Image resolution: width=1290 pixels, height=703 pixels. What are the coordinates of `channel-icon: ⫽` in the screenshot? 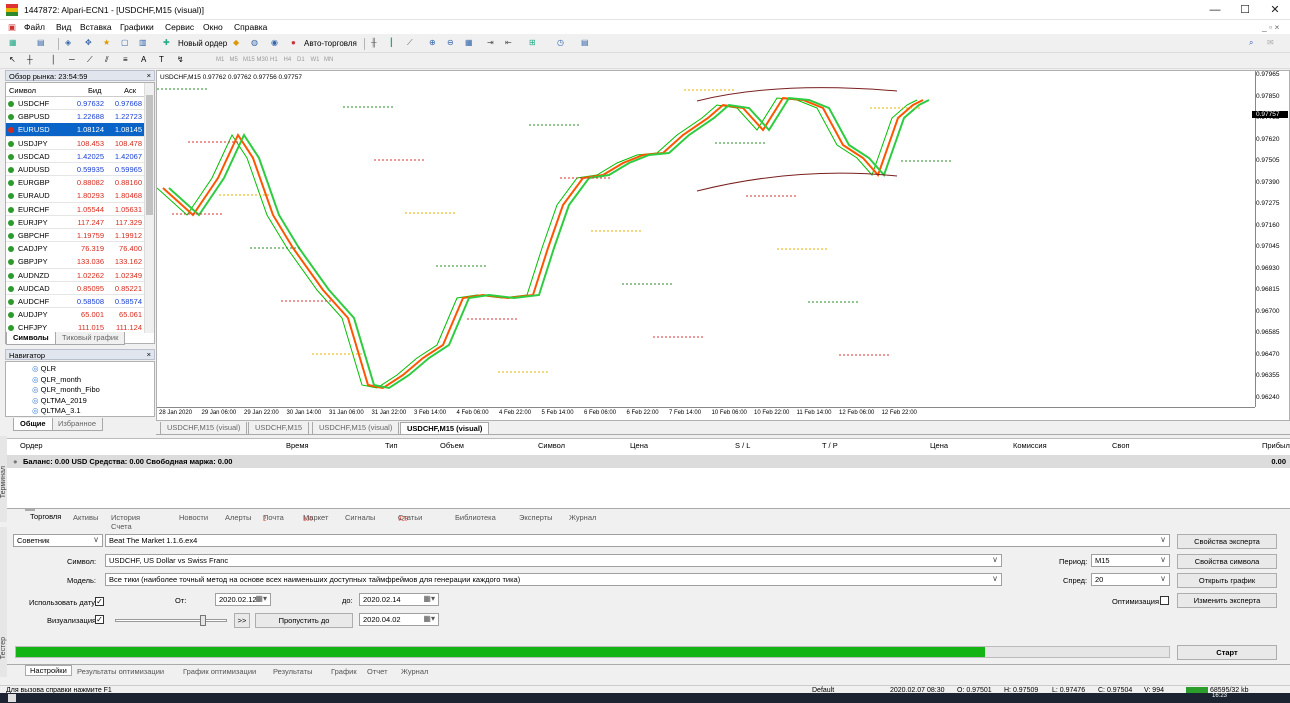 It's located at (111, 61).